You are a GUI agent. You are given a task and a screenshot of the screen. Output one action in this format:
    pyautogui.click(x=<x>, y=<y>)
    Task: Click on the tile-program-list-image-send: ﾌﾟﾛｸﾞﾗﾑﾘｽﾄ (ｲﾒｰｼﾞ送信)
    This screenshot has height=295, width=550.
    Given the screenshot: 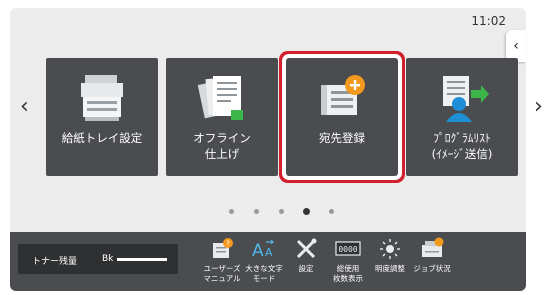 What is the action you would take?
    pyautogui.click(x=462, y=117)
    